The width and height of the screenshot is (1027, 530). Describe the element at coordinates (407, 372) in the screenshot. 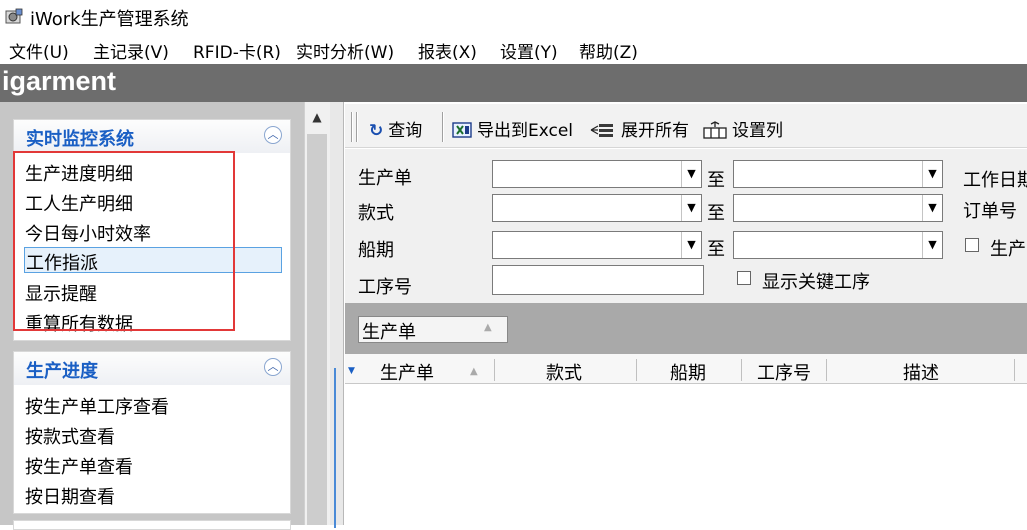

I see `column-header-order: 生产单` at that location.